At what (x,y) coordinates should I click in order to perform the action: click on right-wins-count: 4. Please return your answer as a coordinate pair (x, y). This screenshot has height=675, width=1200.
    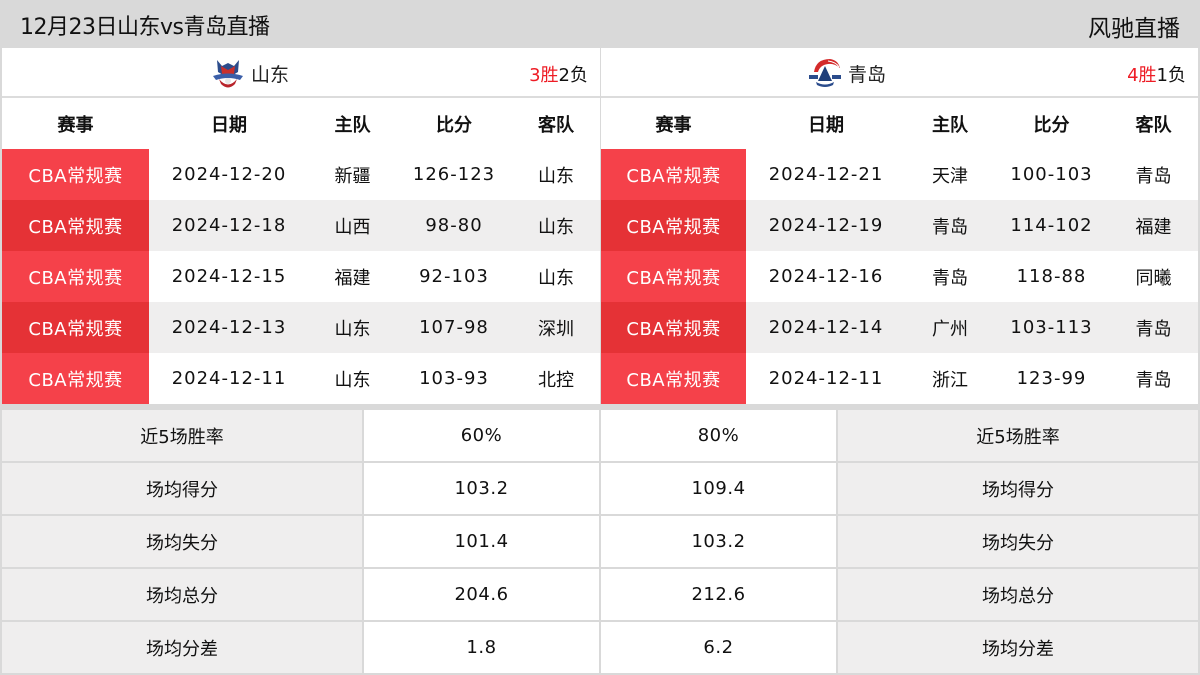
    Looking at the image, I should click on (1133, 75).